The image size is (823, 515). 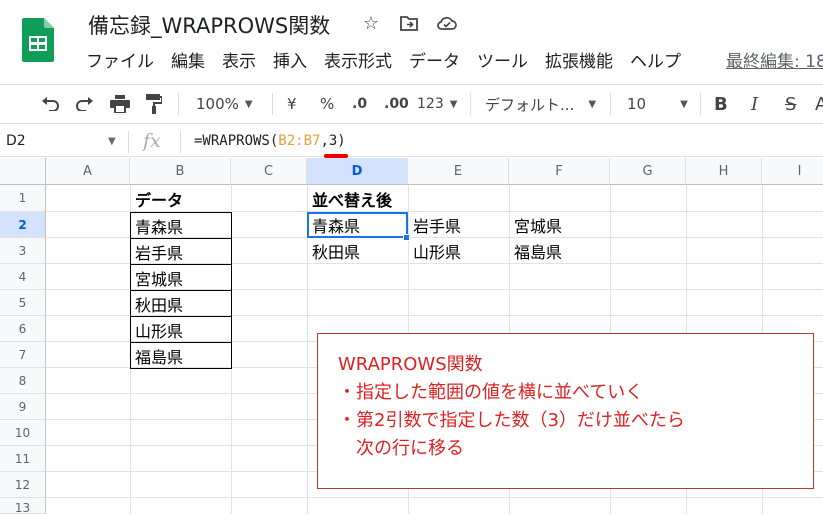 I want to click on cell-d3: 秋田県, so click(x=358, y=251).